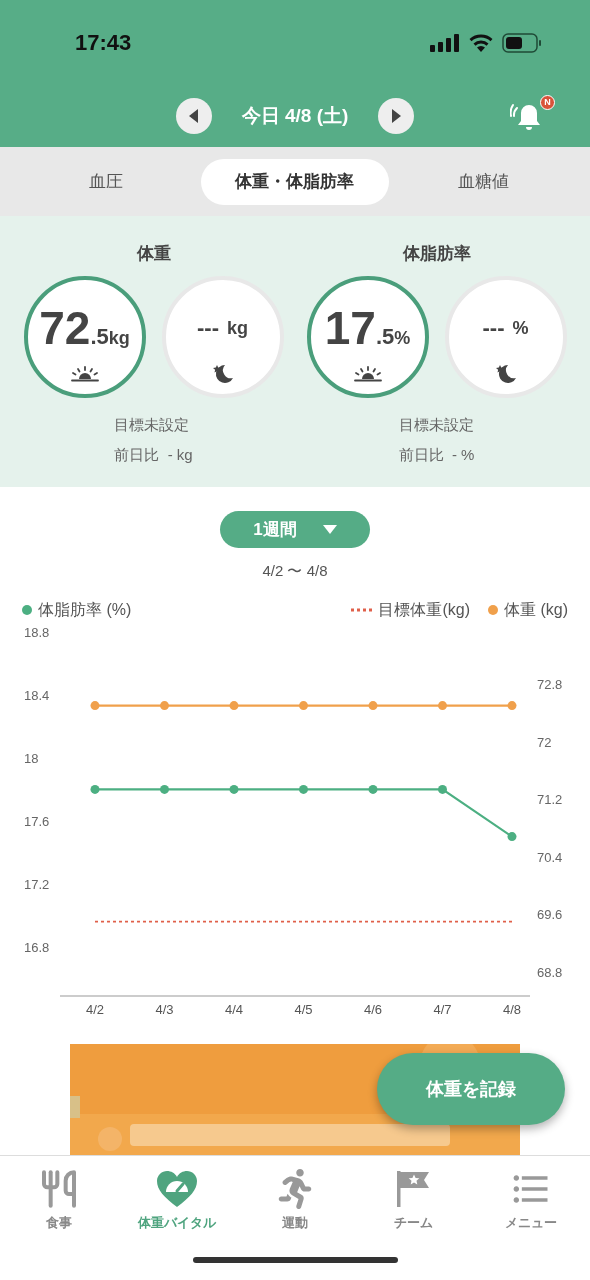  What do you see at coordinates (536, 610) in the screenshot?
I see `legend-label: 体重 (kg)` at bounding box center [536, 610].